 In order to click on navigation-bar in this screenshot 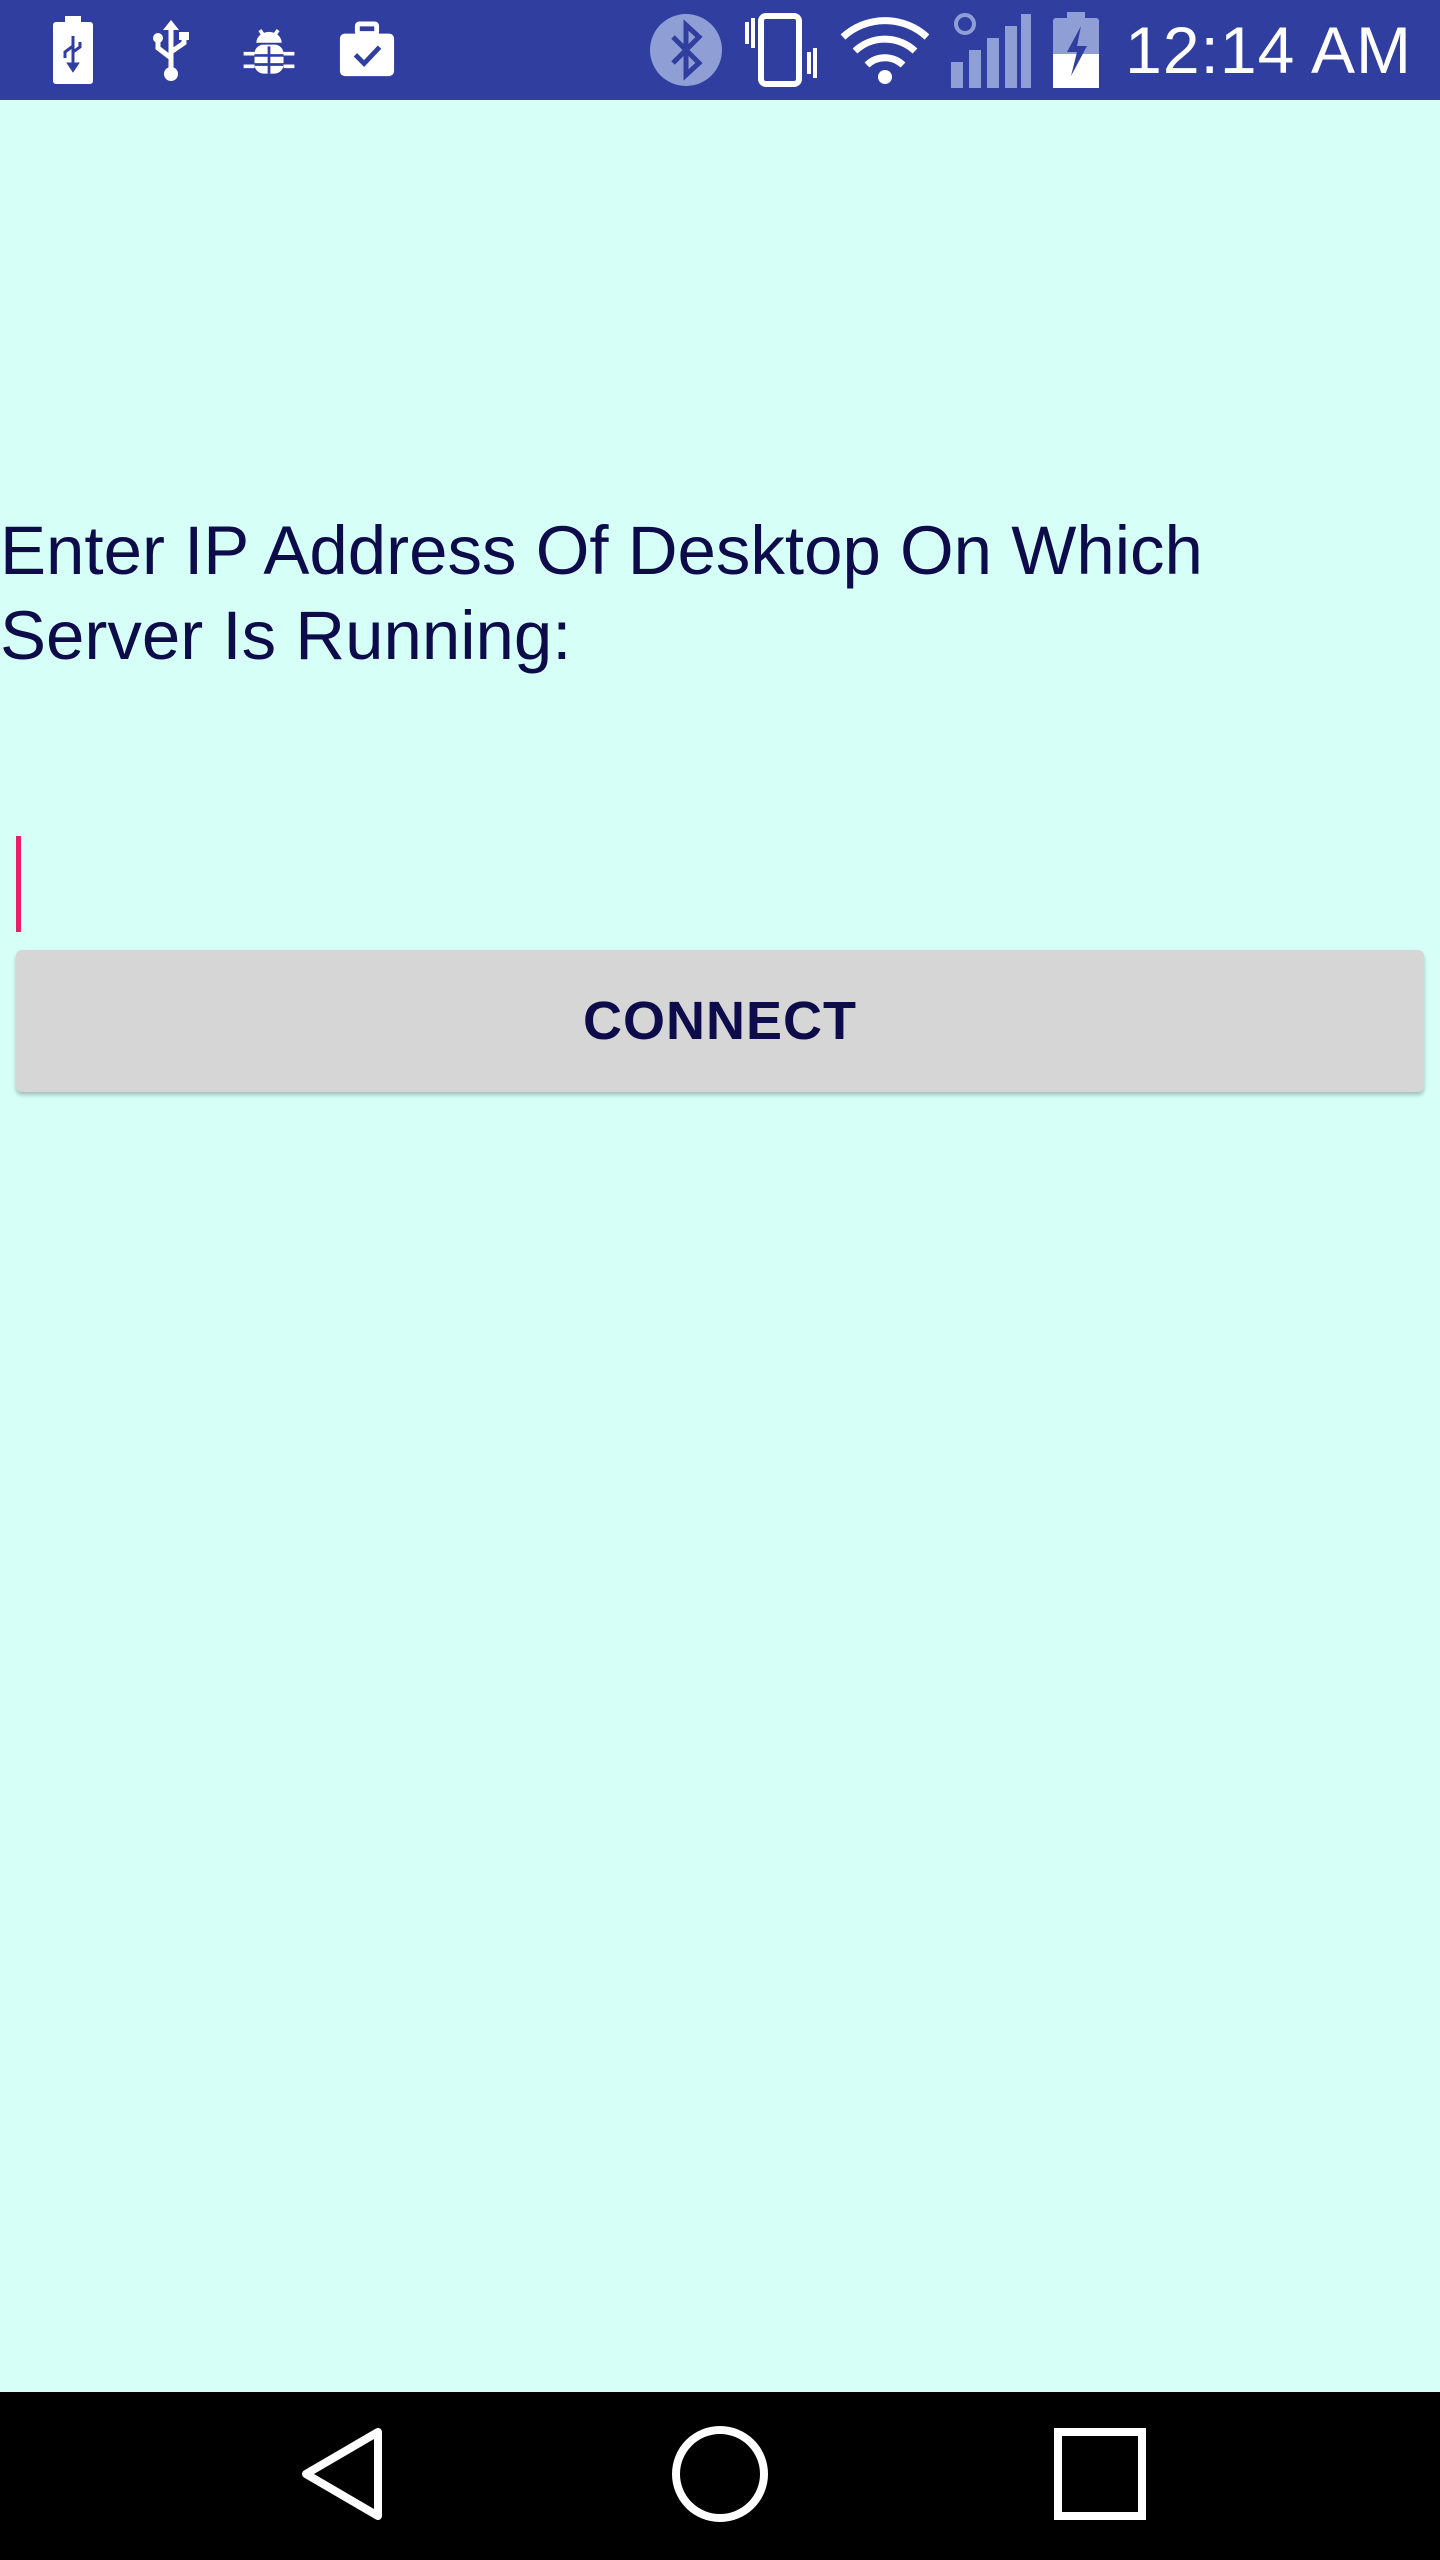, I will do `click(720, 2476)`.